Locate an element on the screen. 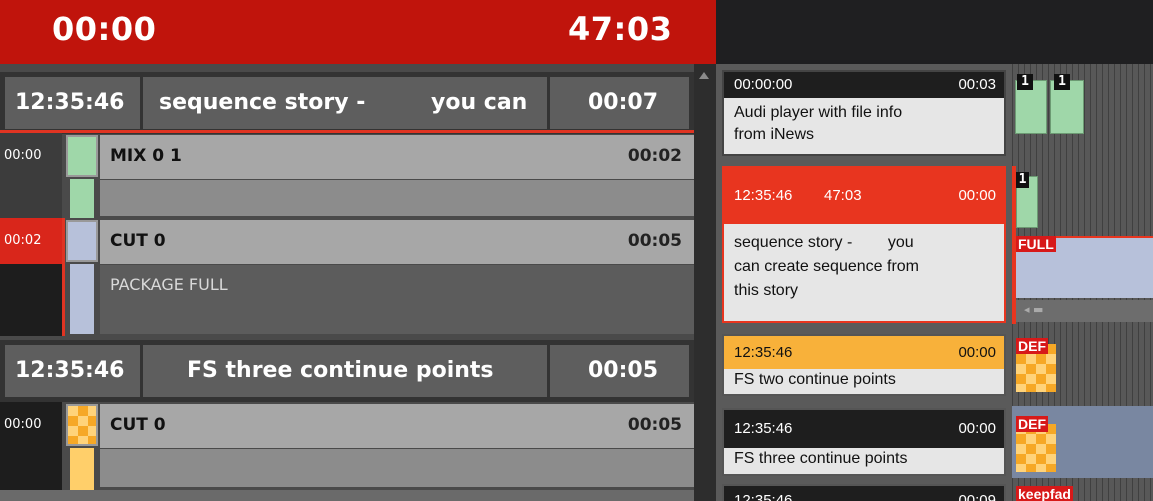 The height and width of the screenshot is (501, 1153). card-text-line: this story is located at coordinates (766, 290).